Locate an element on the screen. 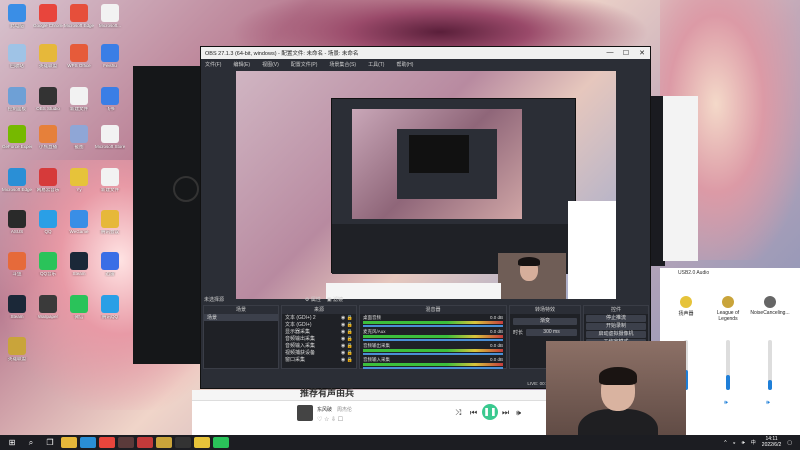 The height and width of the screenshot is (450, 800). maximize-icon: ☐ is located at coordinates (626, 53).